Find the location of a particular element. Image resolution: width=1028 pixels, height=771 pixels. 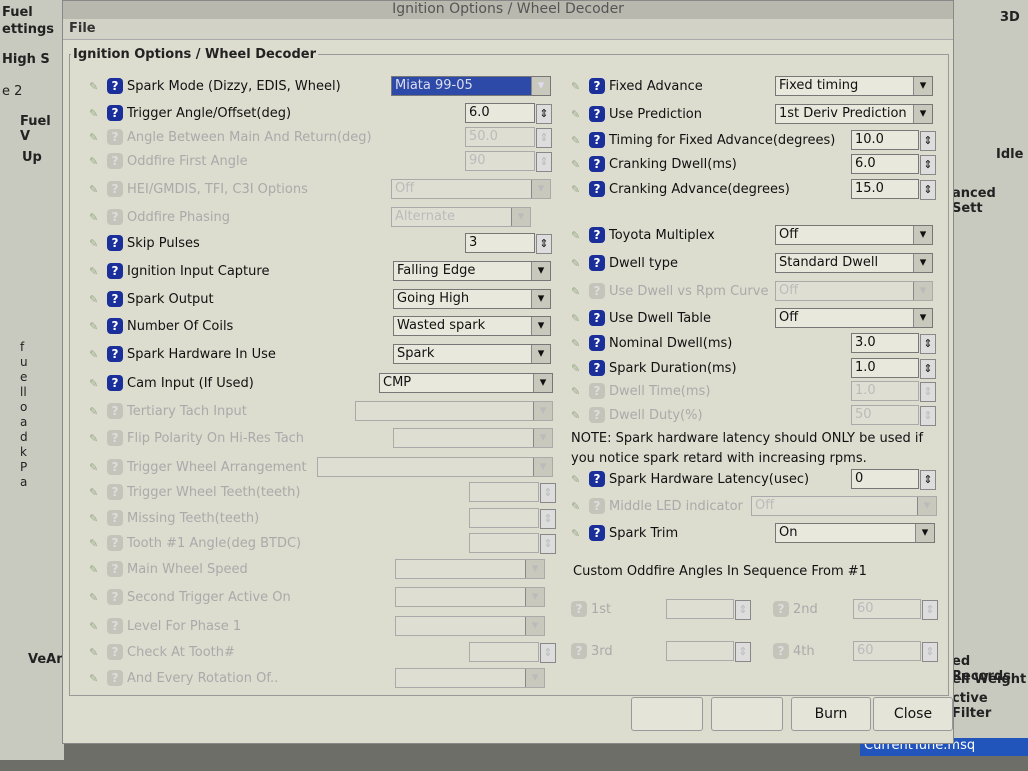

close-button: Close is located at coordinates (913, 714).